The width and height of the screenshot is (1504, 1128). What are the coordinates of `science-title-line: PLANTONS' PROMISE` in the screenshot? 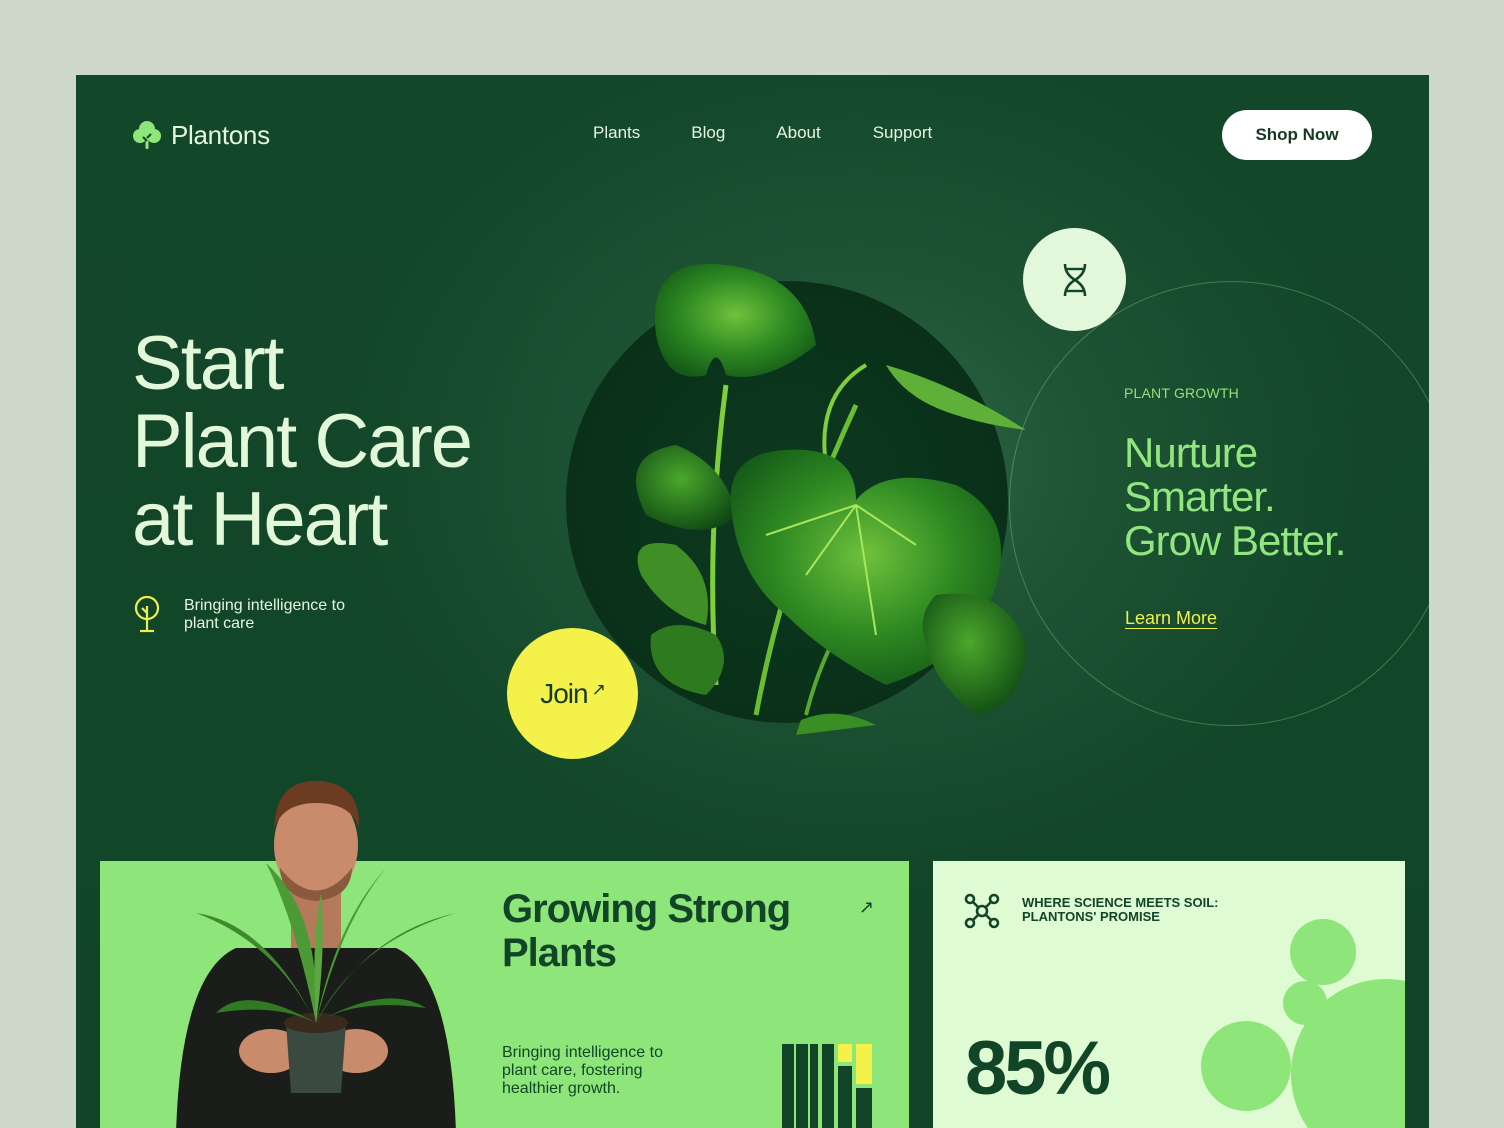 It's located at (1091, 916).